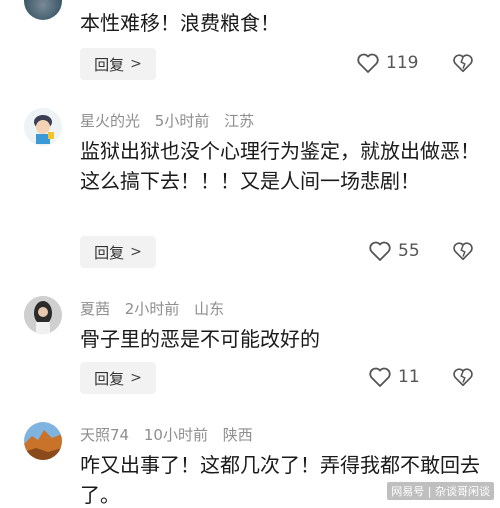 This screenshot has height=508, width=500. I want to click on timestamp: 5小时前, so click(182, 121).